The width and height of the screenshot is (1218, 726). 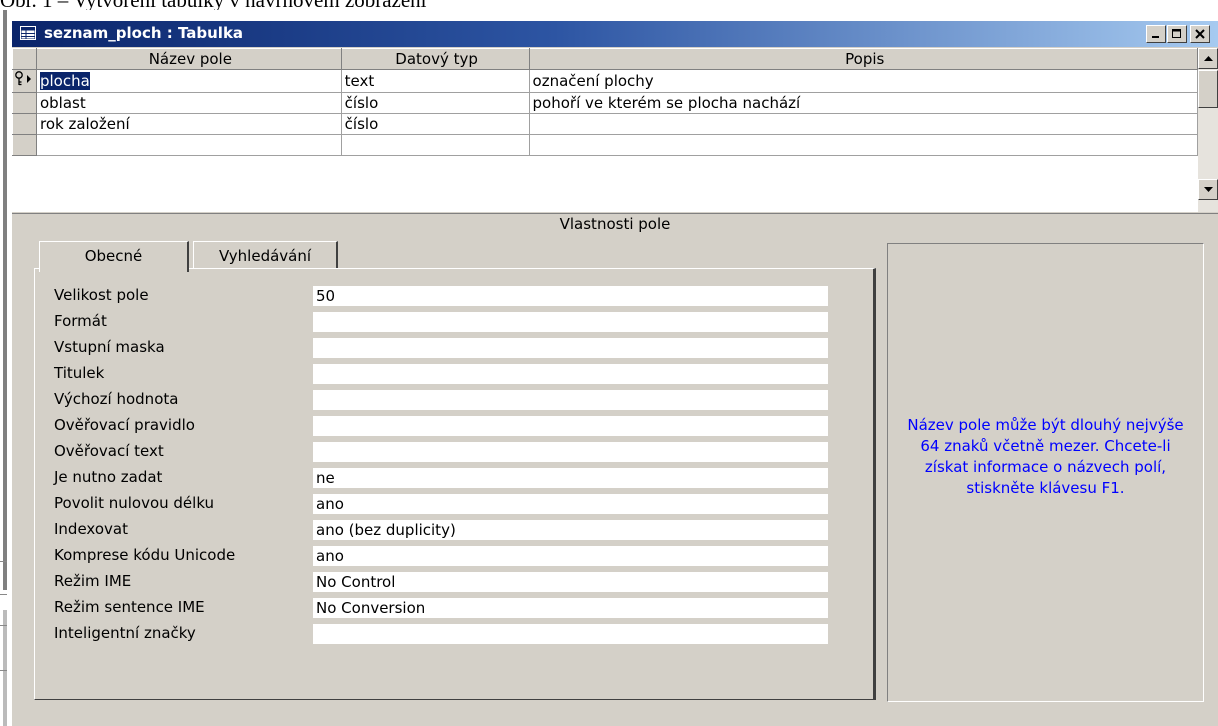 I want to click on property-label: Režim sentence IME, so click(x=129, y=607).